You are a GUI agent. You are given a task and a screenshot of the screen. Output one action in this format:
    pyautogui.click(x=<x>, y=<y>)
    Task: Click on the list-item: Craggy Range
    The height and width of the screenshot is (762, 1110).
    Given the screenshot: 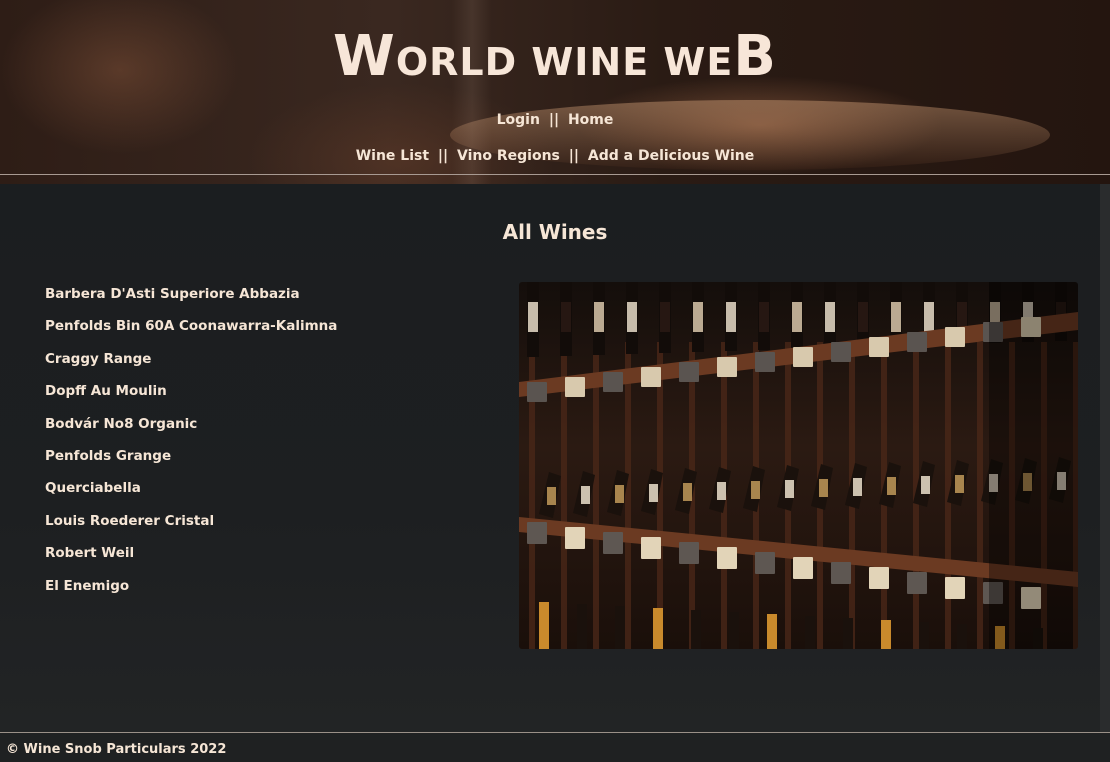 What is the action you would take?
    pyautogui.click(x=191, y=367)
    